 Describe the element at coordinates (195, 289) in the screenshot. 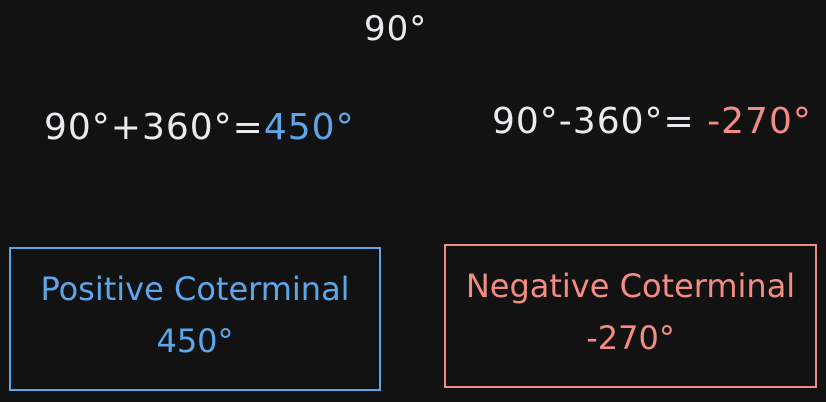

I see `positive-coterminal-title: Positive Coterminal` at that location.